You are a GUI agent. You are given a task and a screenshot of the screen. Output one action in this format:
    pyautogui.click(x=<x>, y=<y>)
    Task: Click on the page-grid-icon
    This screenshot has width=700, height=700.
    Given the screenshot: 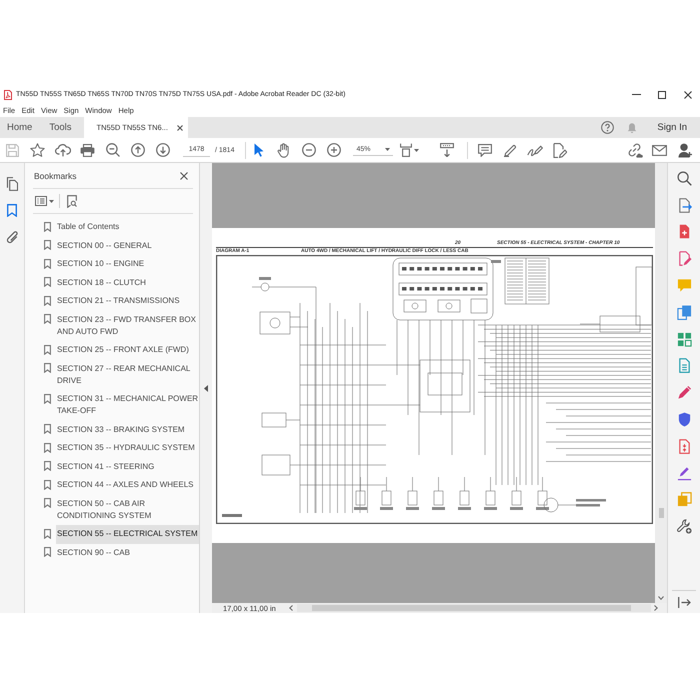 What is the action you would take?
    pyautogui.click(x=684, y=339)
    